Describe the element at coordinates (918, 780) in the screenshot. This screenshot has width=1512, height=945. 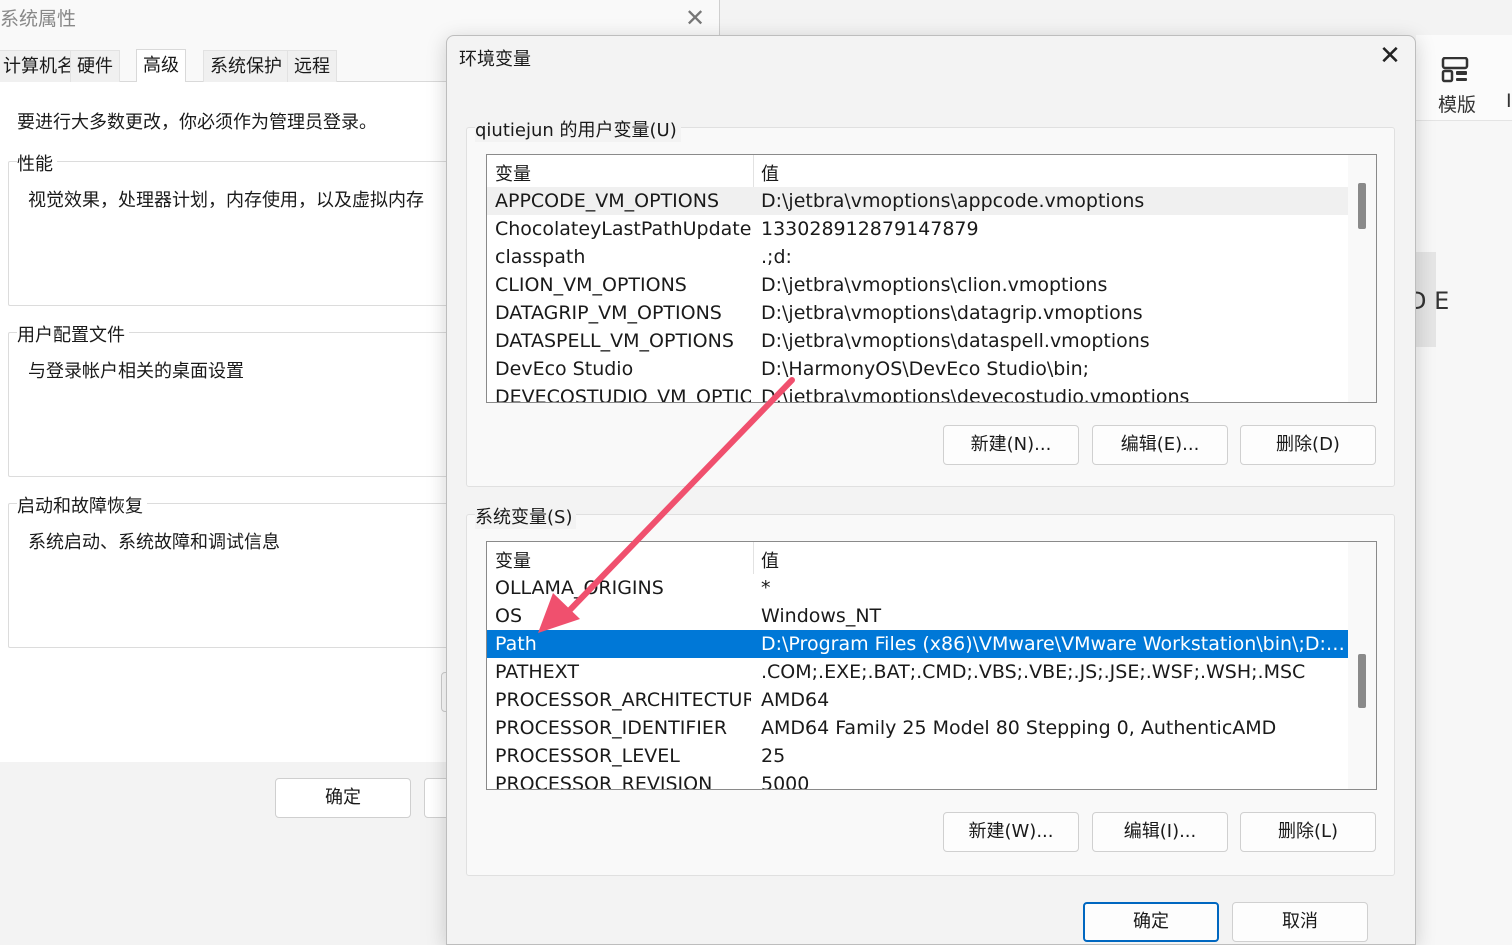
I see `table-row: PROCESSOR_REVISION 5000` at that location.